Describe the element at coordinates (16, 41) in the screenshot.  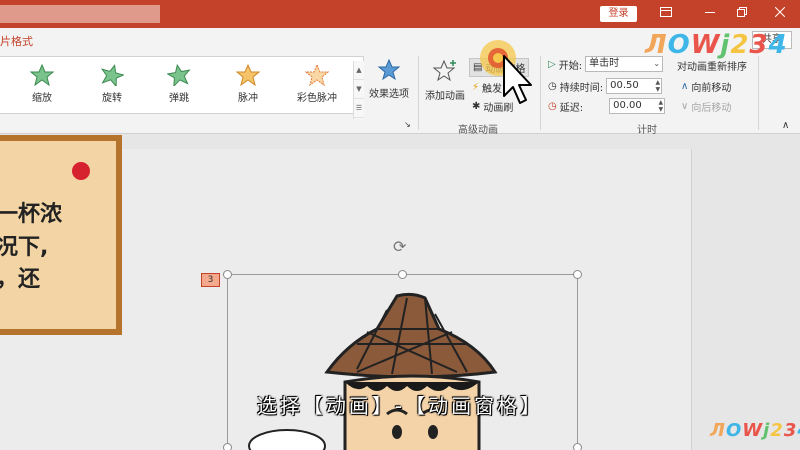
I see `tab-picture-format: 片格式` at that location.